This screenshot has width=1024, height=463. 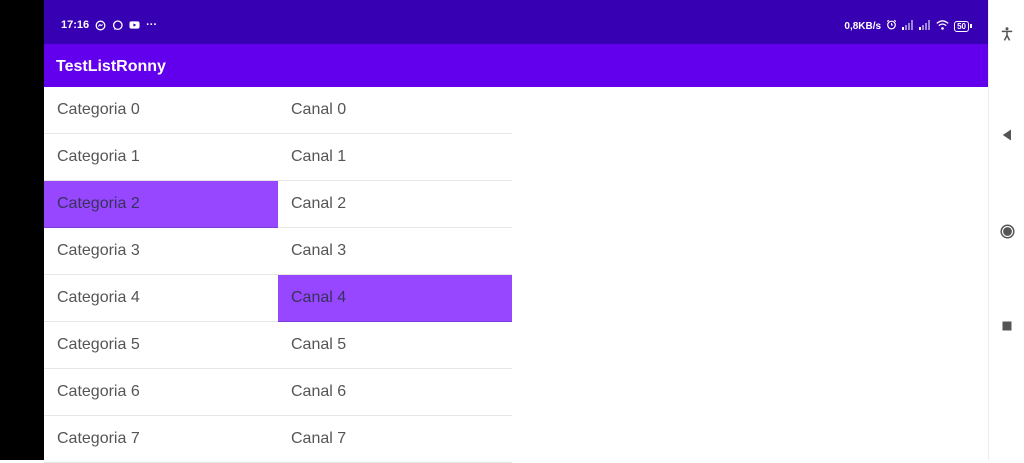 What do you see at coordinates (161, 392) in the screenshot?
I see `category-item: Categoria 6` at bounding box center [161, 392].